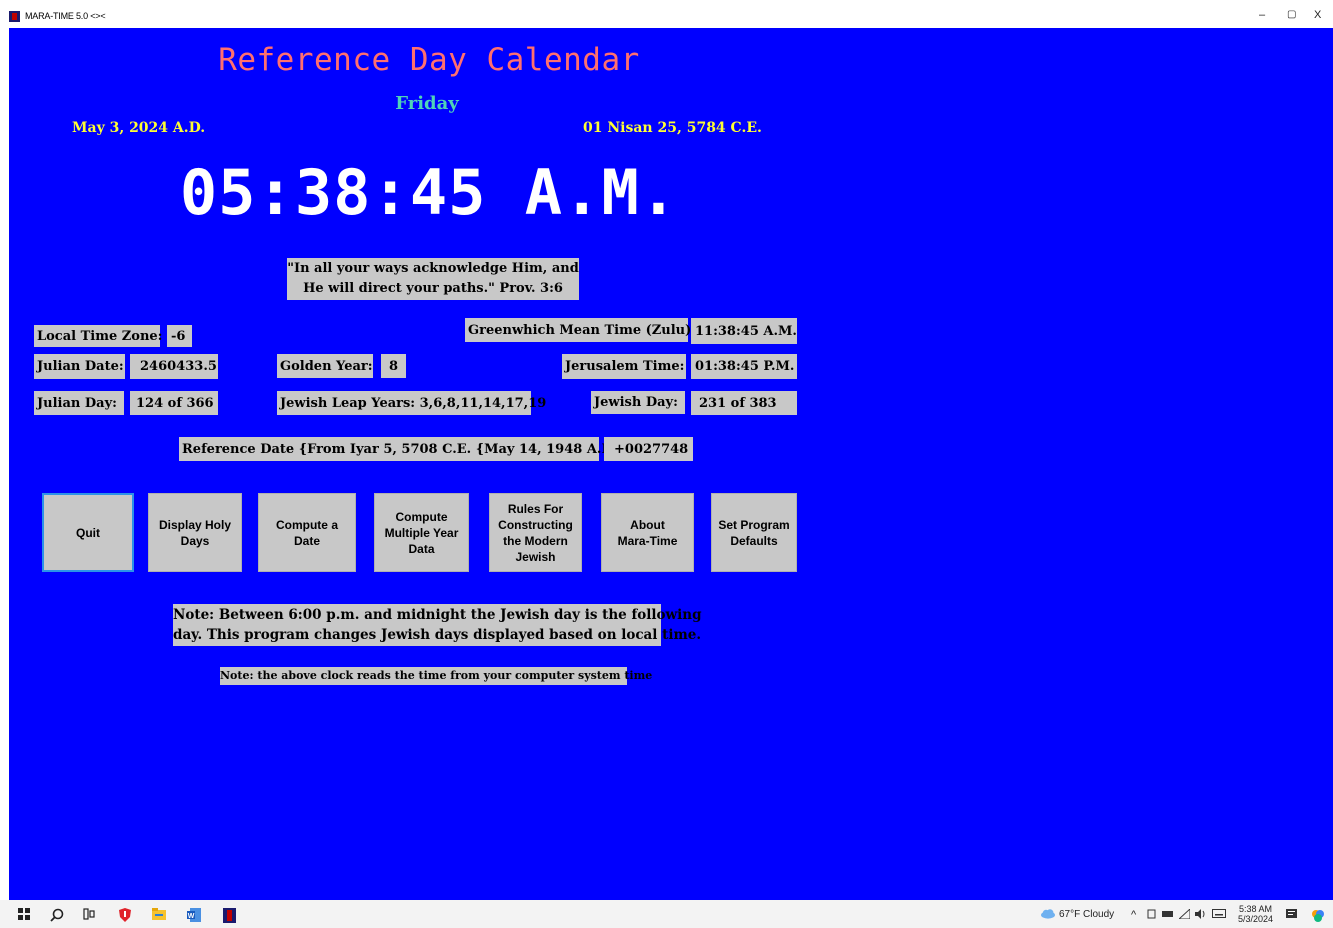  I want to click on reference-date-value: +0027748, so click(648, 449).